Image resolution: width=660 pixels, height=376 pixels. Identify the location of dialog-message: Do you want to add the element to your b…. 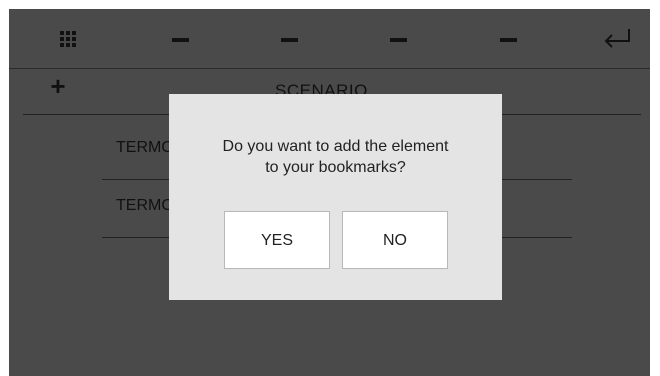
(335, 157).